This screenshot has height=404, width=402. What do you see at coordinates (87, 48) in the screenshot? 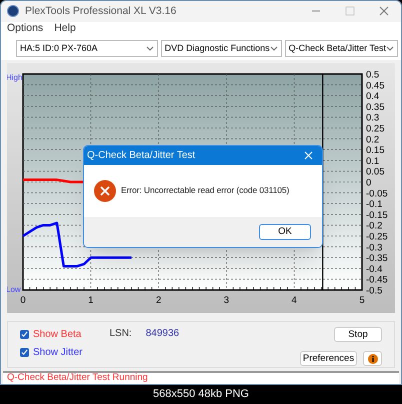
I see `dropdown: HA:5 ID:0 PX-760A` at bounding box center [87, 48].